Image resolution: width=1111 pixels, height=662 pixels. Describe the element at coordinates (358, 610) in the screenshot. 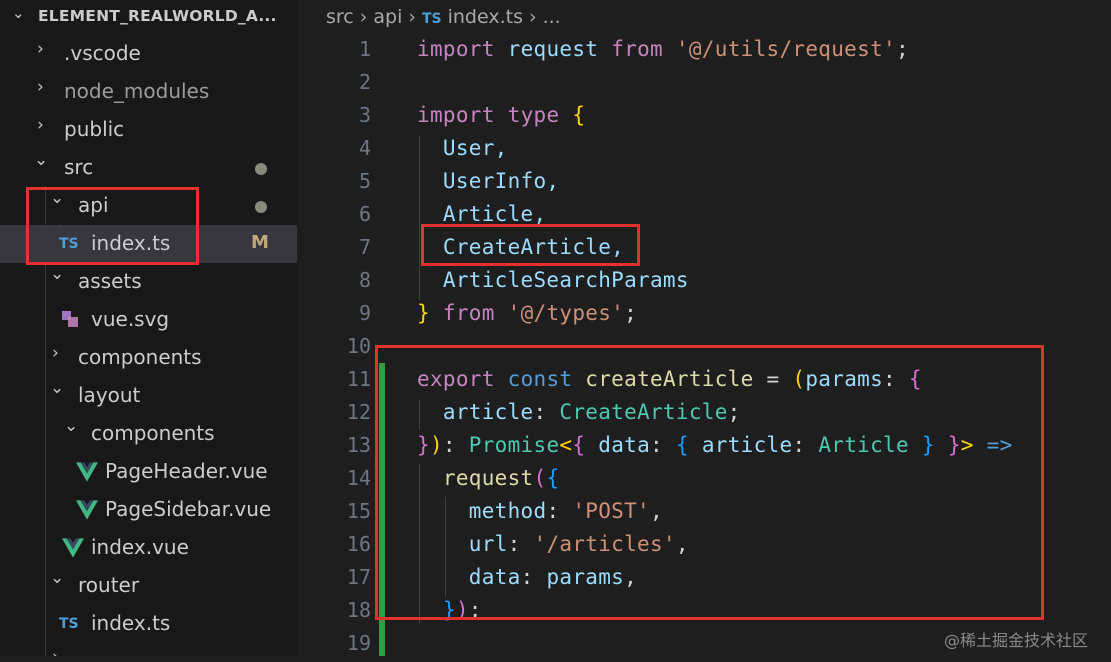

I see `line-number: 18` at that location.